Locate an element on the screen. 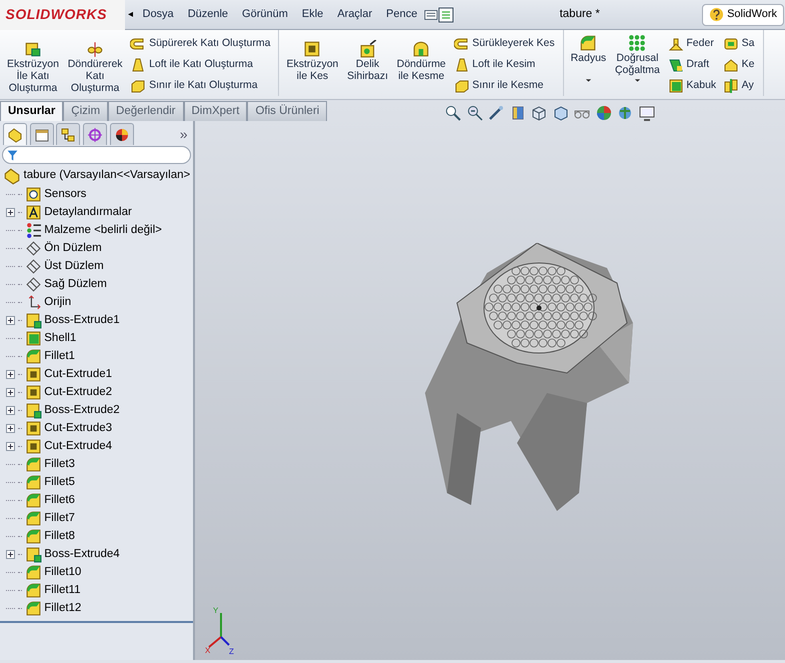  cube-view-icon is located at coordinates (539, 113).